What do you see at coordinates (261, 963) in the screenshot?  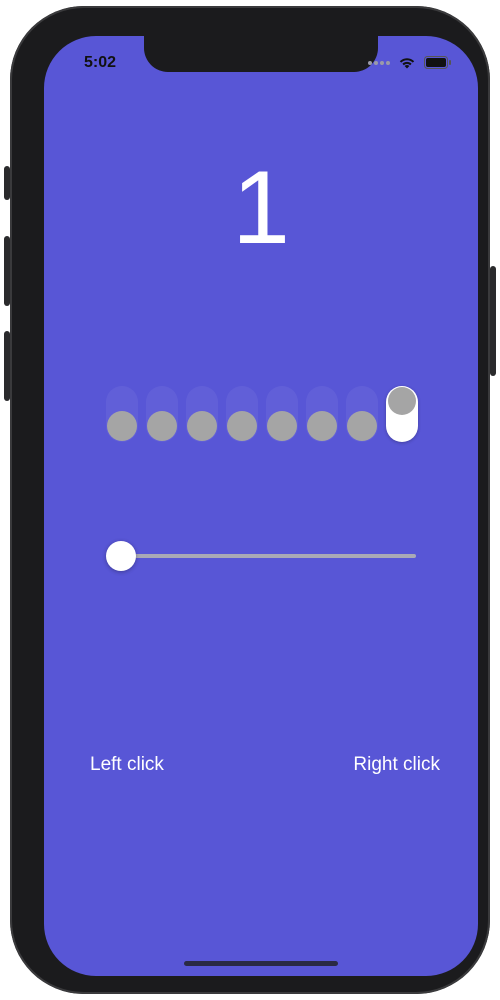 I see `home-indicator` at bounding box center [261, 963].